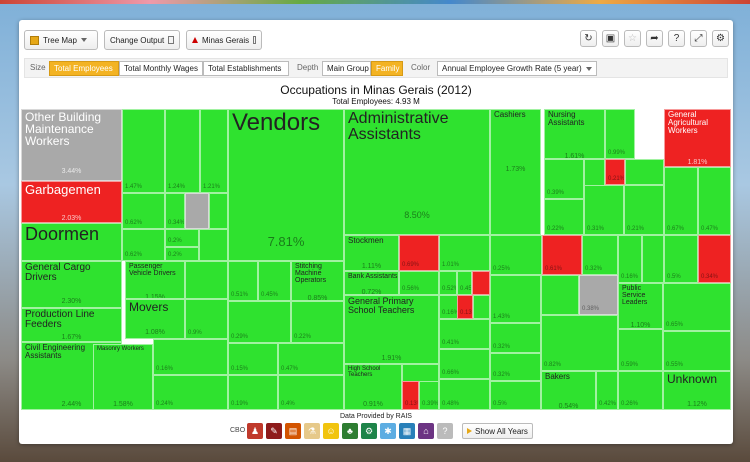  I want to click on treemap-cell: 0.52%, so click(448, 283).